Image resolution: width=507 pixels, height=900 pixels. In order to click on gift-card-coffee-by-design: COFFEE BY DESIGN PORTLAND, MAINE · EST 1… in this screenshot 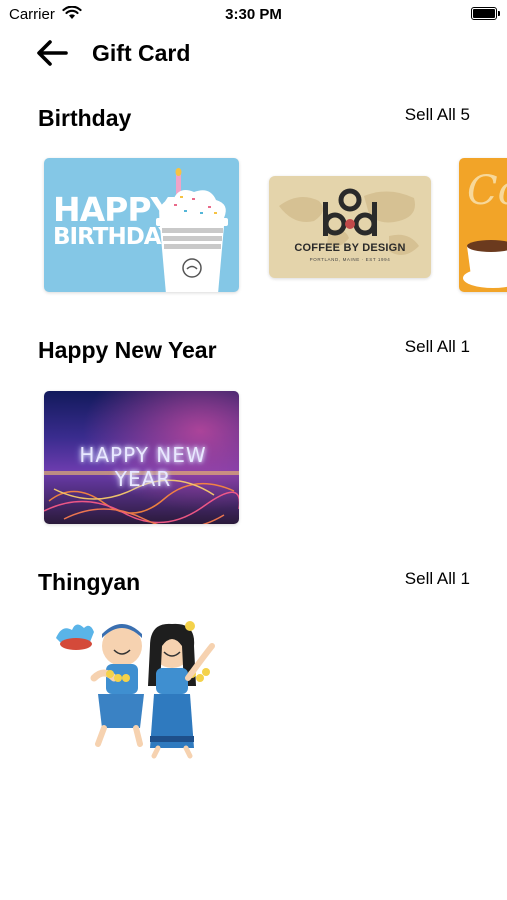, I will do `click(350, 227)`.